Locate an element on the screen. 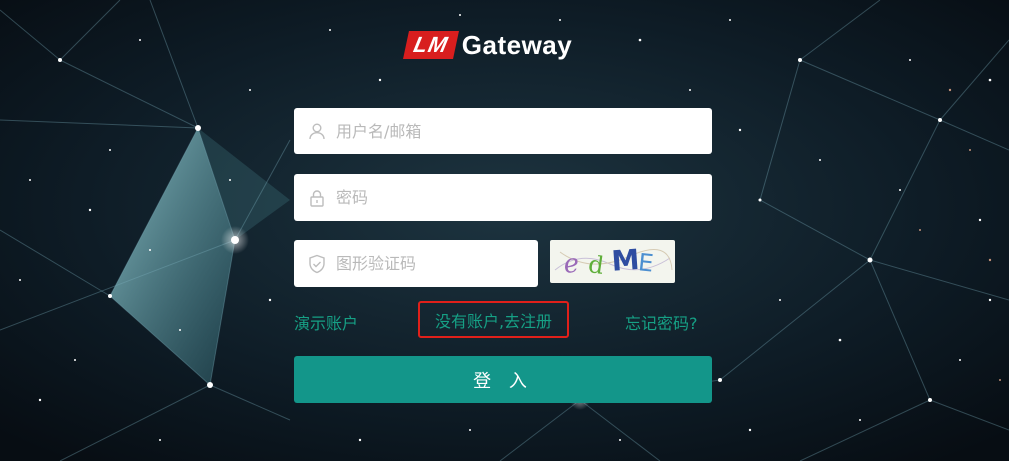 The image size is (1009, 461). password-input is located at coordinates (524, 197).